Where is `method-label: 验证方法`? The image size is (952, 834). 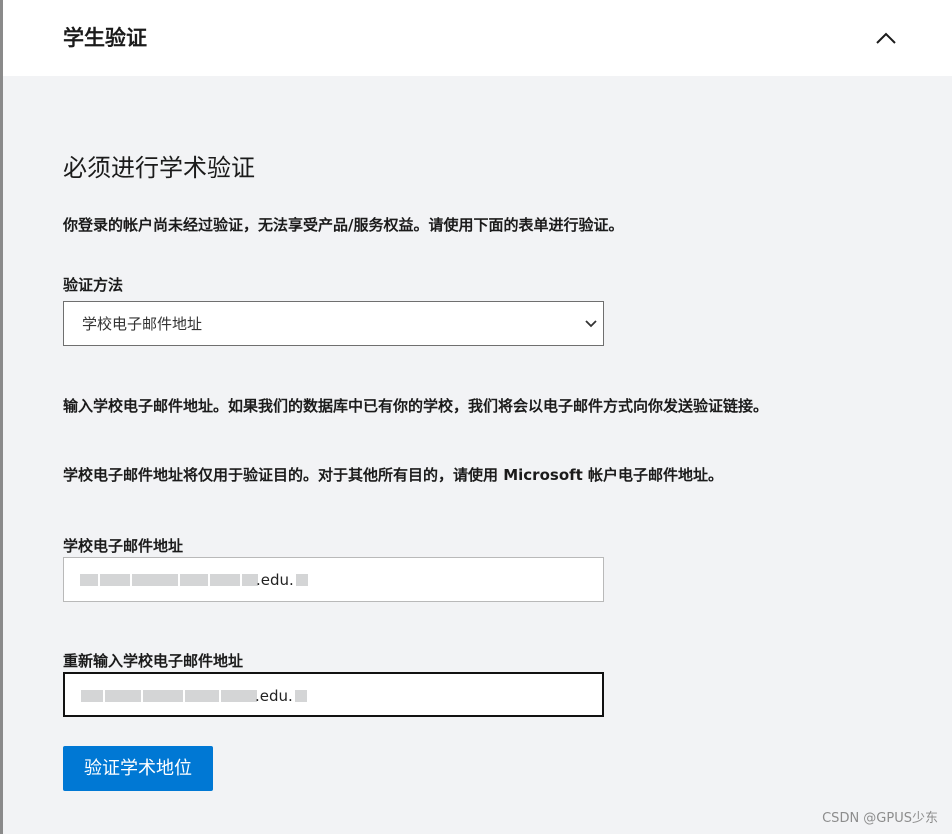 method-label: 验证方法 is located at coordinates (93, 285).